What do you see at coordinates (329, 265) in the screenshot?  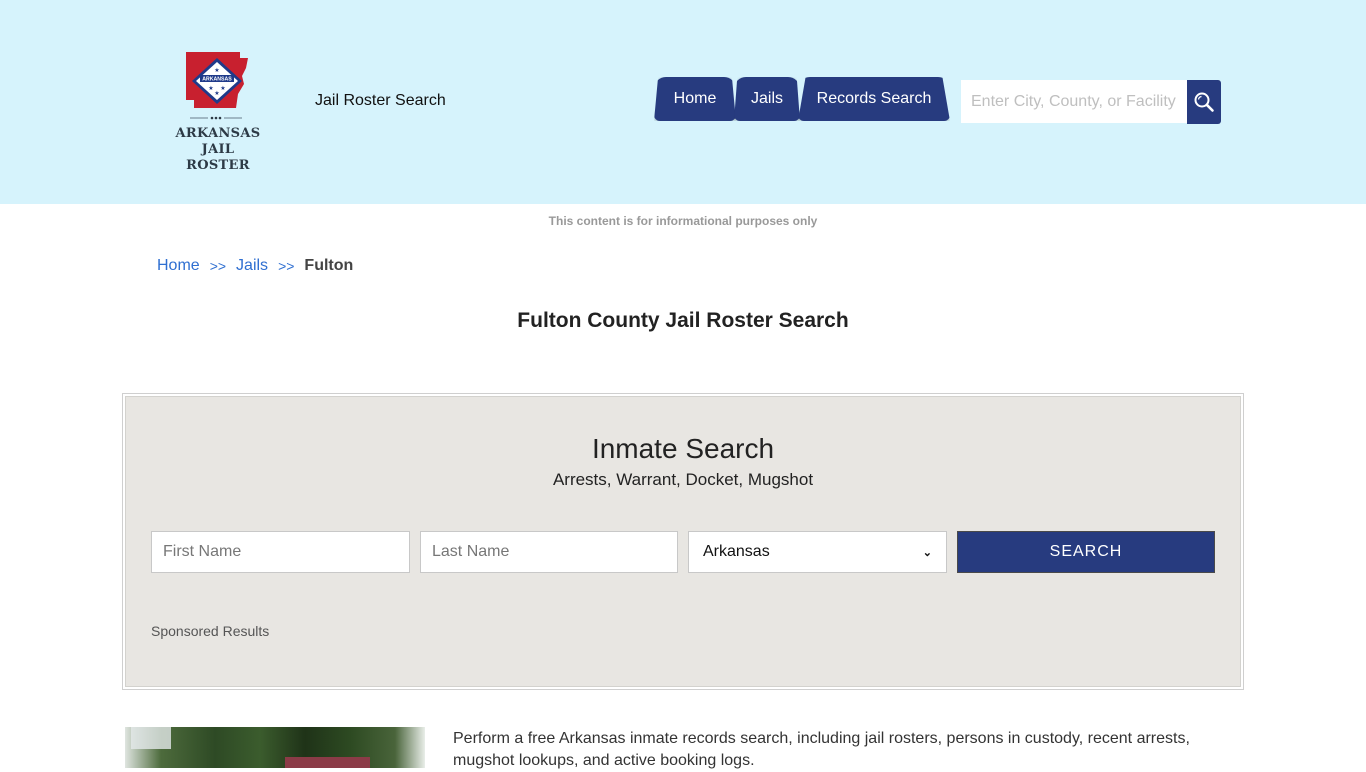 I see `breadcrumb-current: Fulton` at bounding box center [329, 265].